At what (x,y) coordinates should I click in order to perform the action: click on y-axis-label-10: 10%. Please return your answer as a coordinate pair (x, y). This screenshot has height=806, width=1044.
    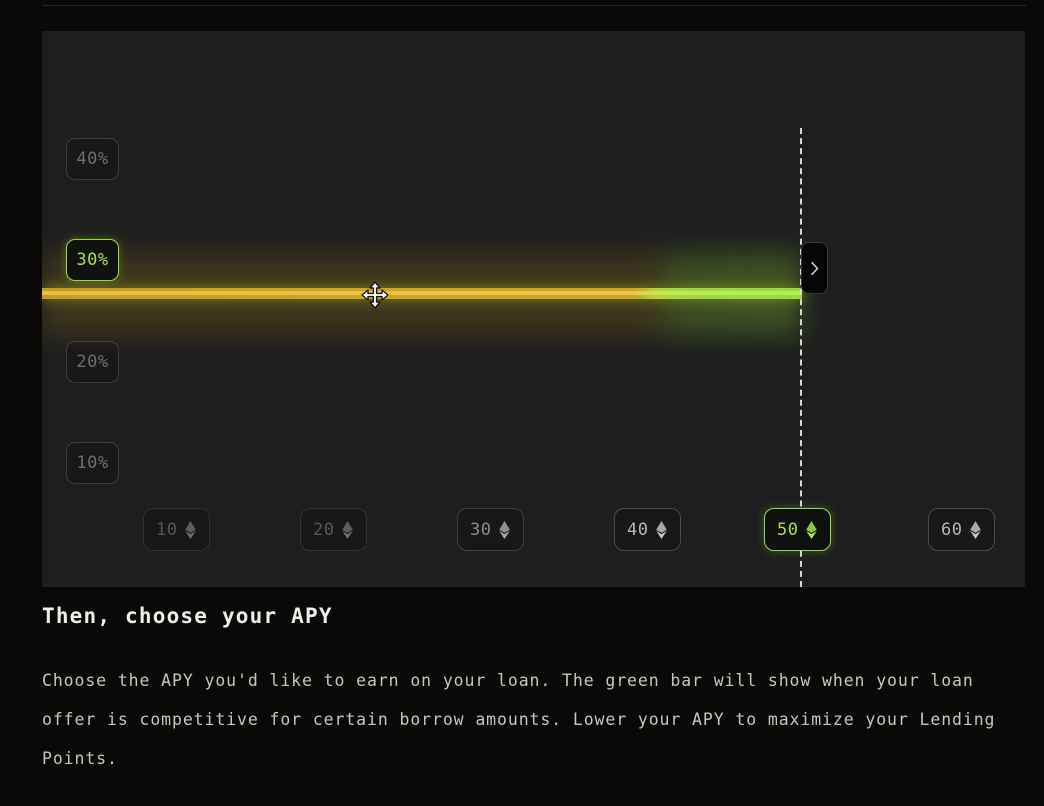
    Looking at the image, I should click on (92, 463).